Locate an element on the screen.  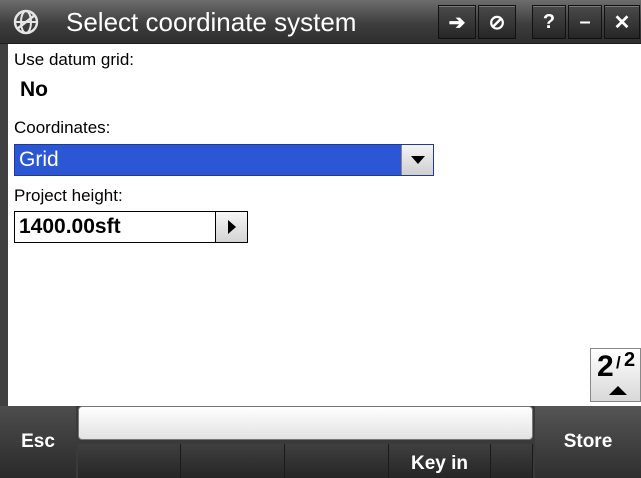
login-arrow-icon: ➔ is located at coordinates (457, 22).